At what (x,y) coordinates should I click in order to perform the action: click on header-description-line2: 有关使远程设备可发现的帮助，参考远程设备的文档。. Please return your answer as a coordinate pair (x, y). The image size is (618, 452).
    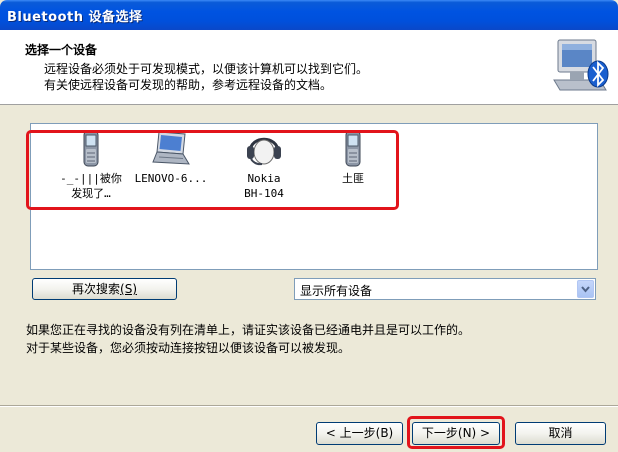
    Looking at the image, I should click on (188, 85).